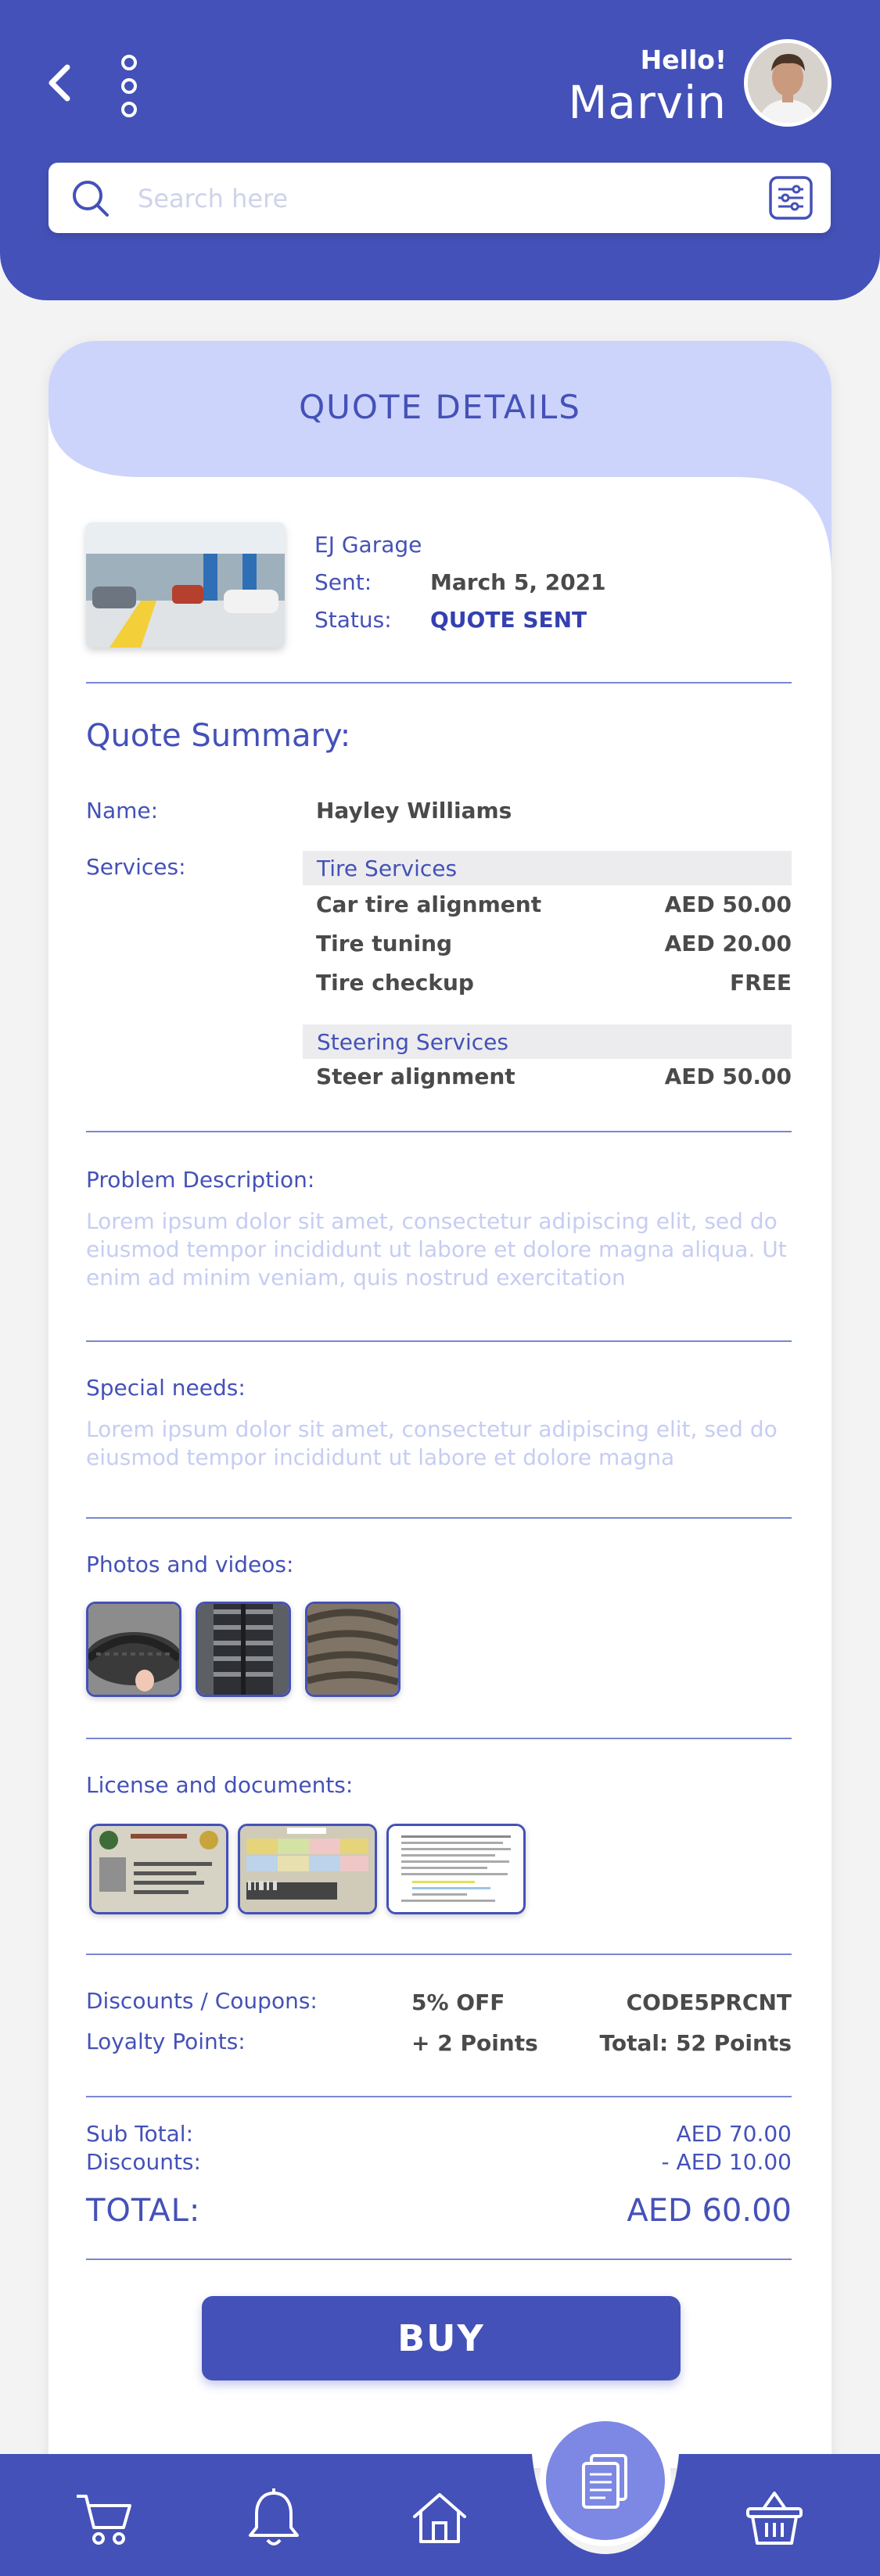  What do you see at coordinates (435, 199) in the screenshot?
I see `search-input` at bounding box center [435, 199].